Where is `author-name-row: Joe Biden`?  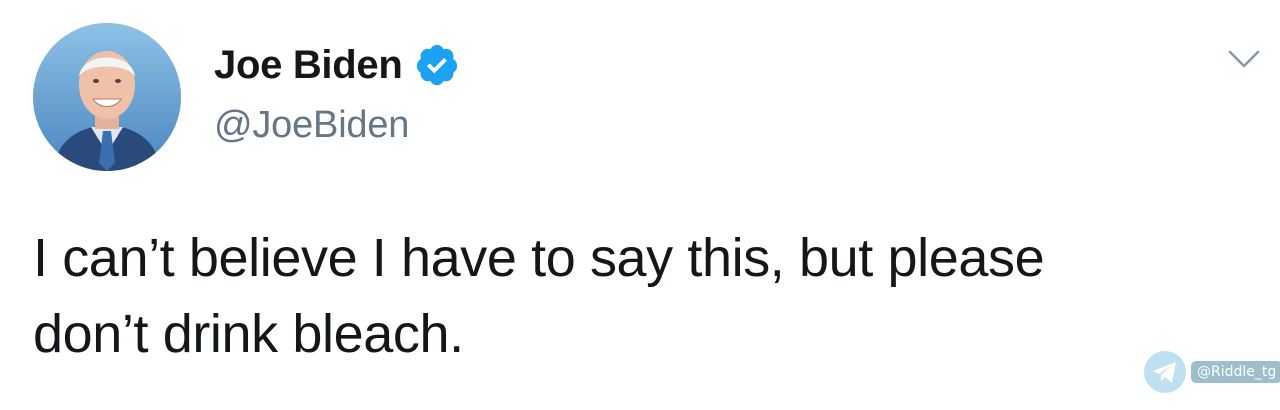 author-name-row: Joe Biden is located at coordinates (337, 65).